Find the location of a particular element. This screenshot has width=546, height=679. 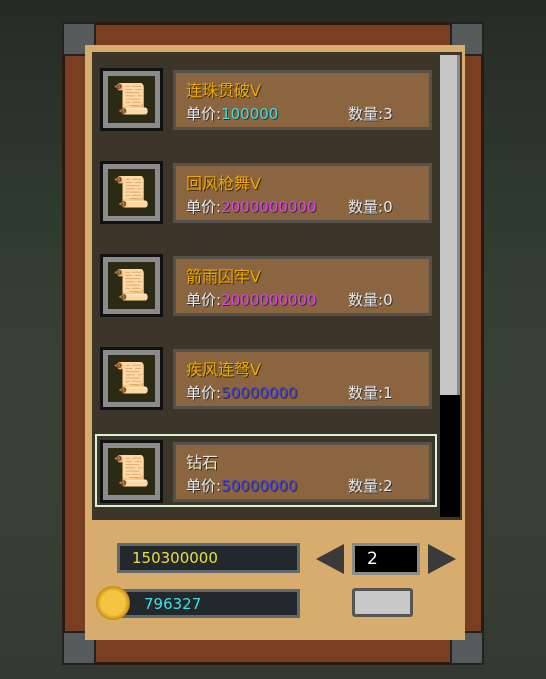

qty-value: 2 is located at coordinates (388, 486).